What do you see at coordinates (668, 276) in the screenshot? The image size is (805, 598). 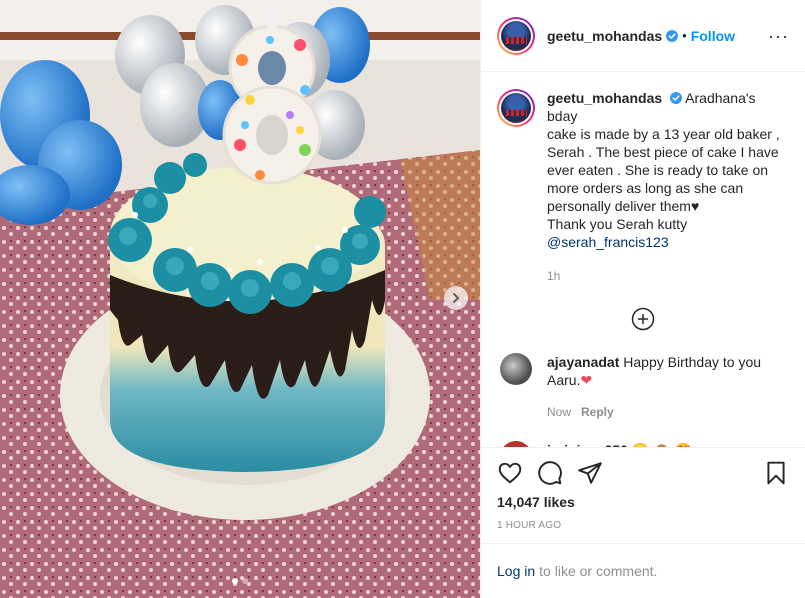 I see `caption-age: 1h` at bounding box center [668, 276].